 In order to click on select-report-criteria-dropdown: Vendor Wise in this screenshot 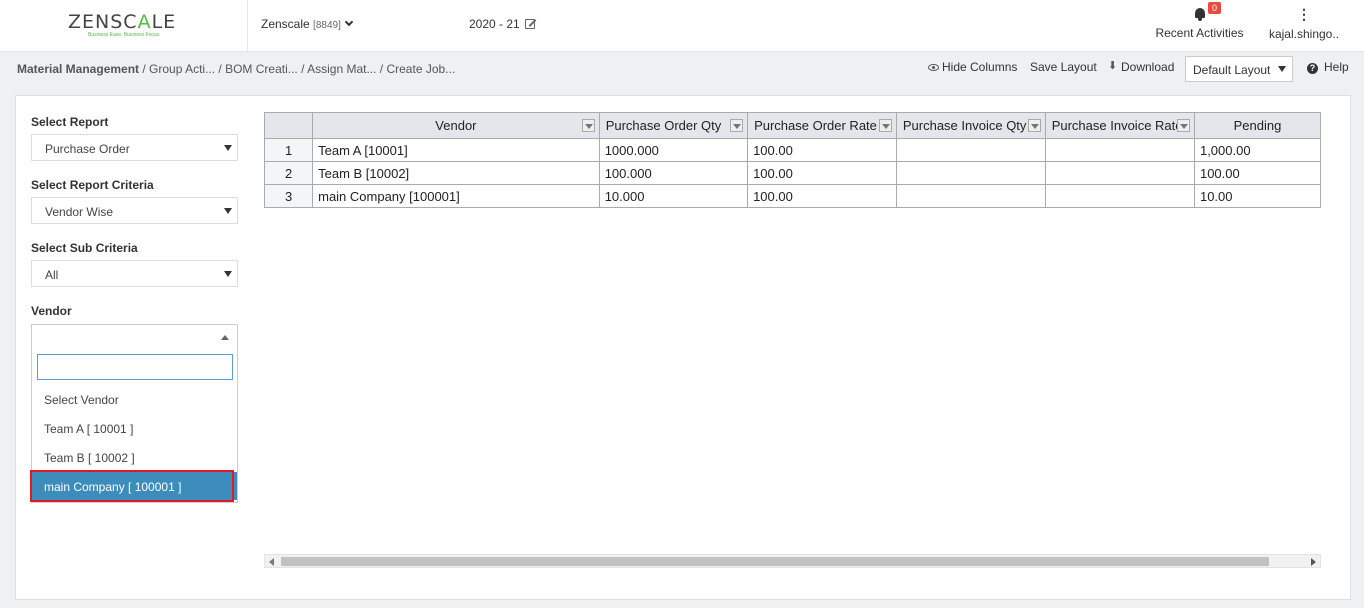, I will do `click(134, 210)`.